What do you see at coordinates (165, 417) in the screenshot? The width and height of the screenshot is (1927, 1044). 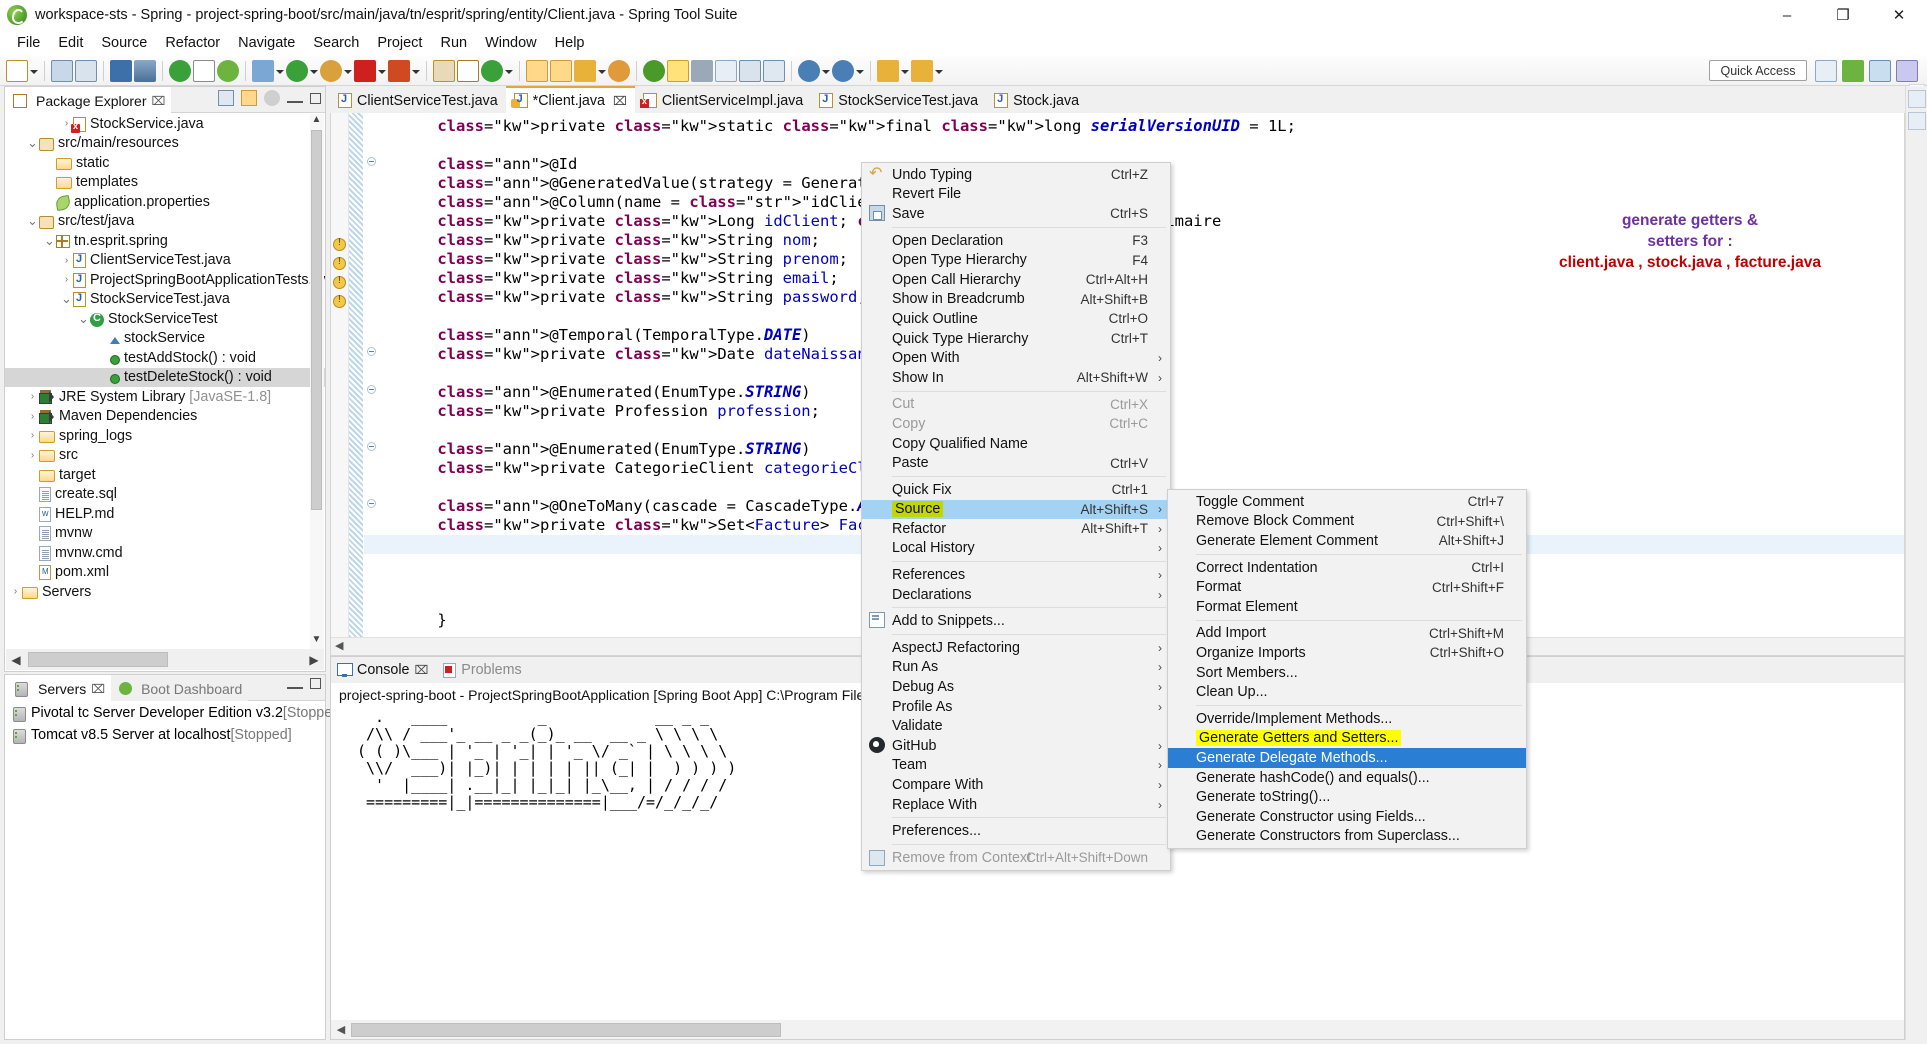 I see `tree-item: › Maven Dependencies` at bounding box center [165, 417].